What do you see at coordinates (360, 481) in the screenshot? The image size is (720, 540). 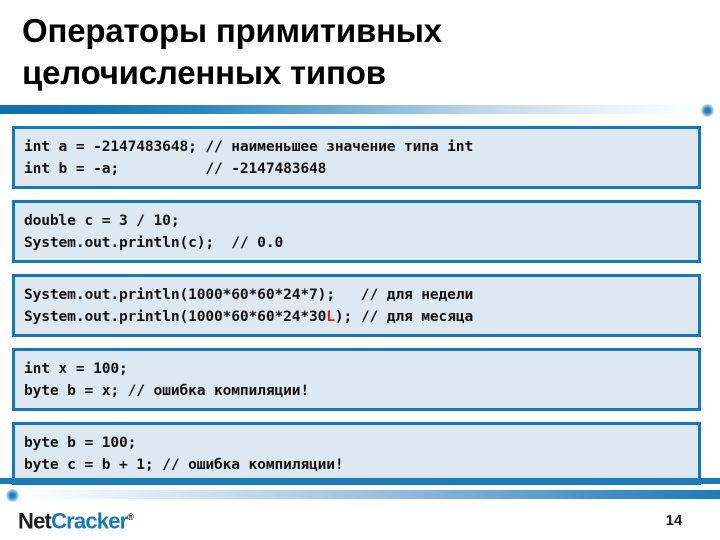 I see `footer-solid-bar` at bounding box center [360, 481].